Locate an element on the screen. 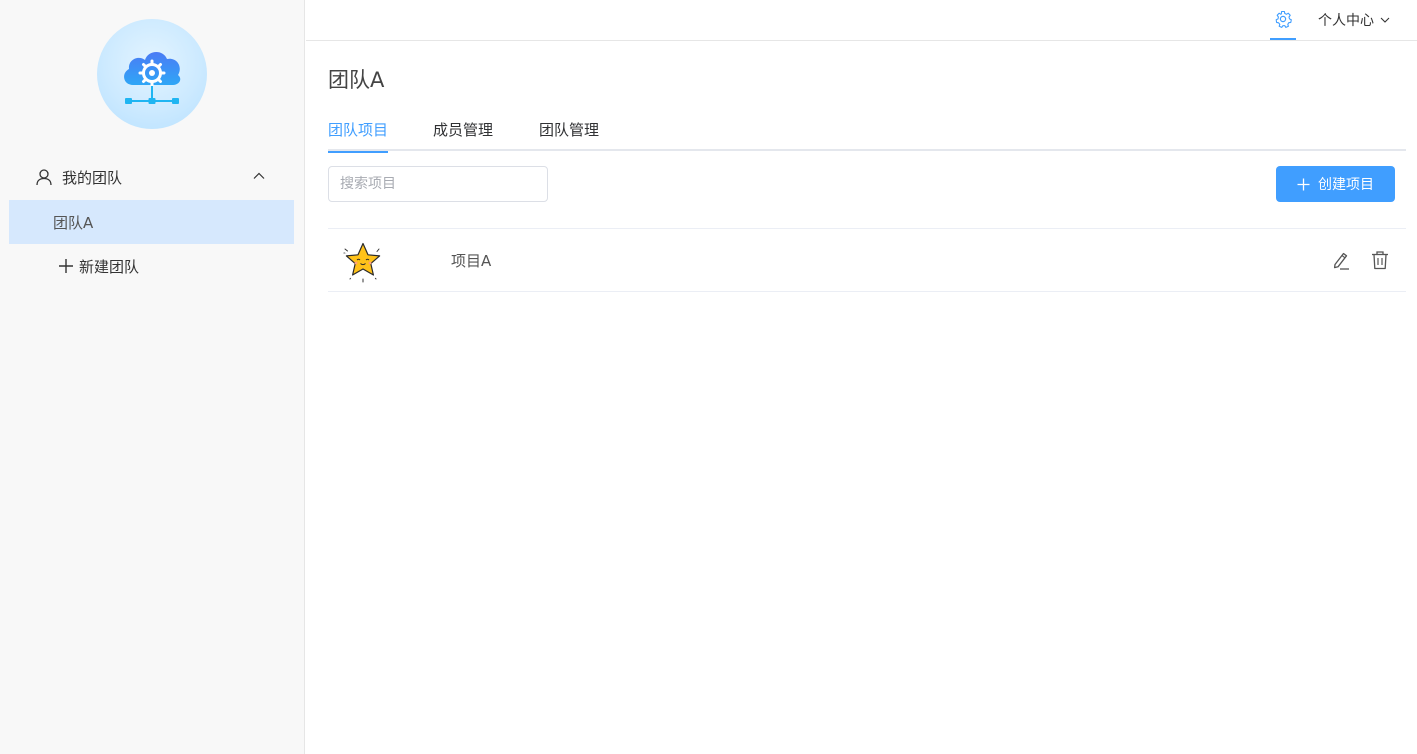  create-project-button: 创建项目 is located at coordinates (1335, 184).